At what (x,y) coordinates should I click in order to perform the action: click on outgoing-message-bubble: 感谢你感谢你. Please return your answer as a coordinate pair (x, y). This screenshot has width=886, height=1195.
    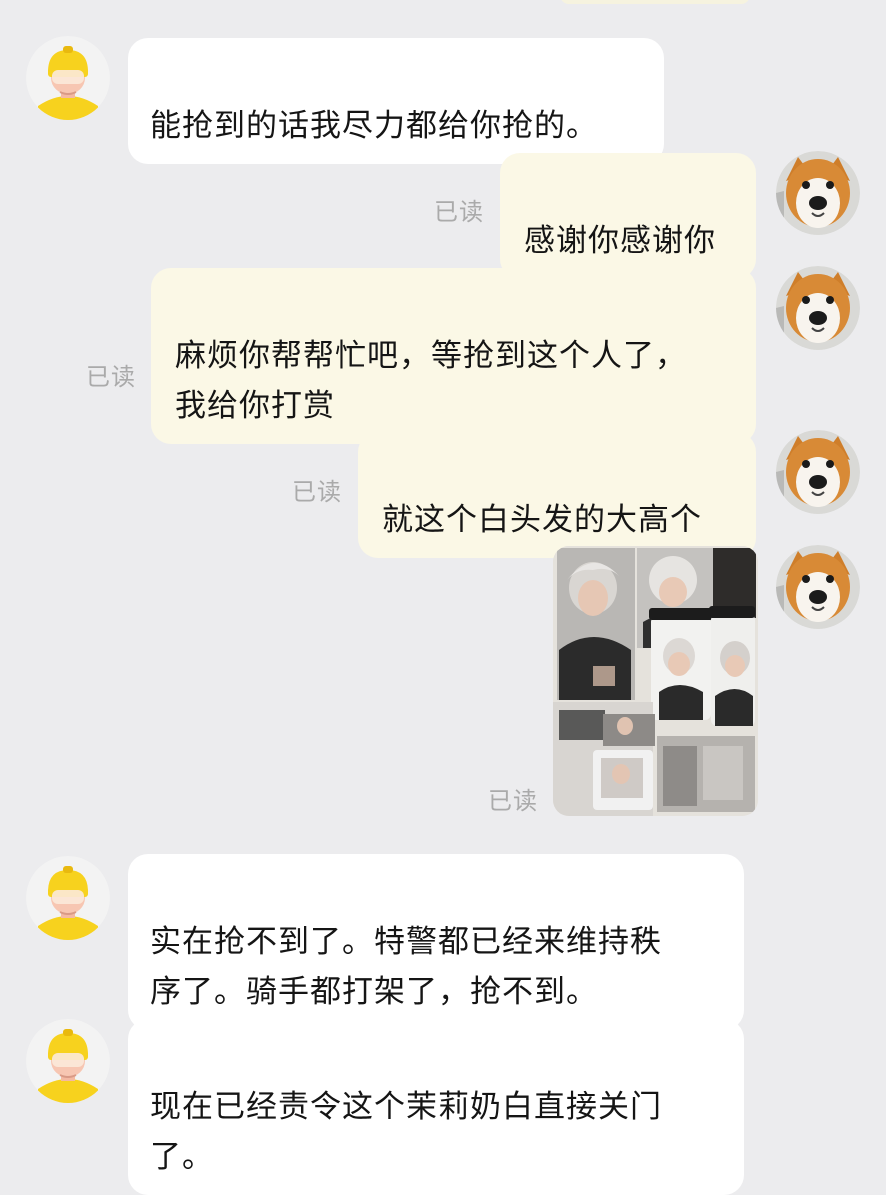
    Looking at the image, I should click on (628, 216).